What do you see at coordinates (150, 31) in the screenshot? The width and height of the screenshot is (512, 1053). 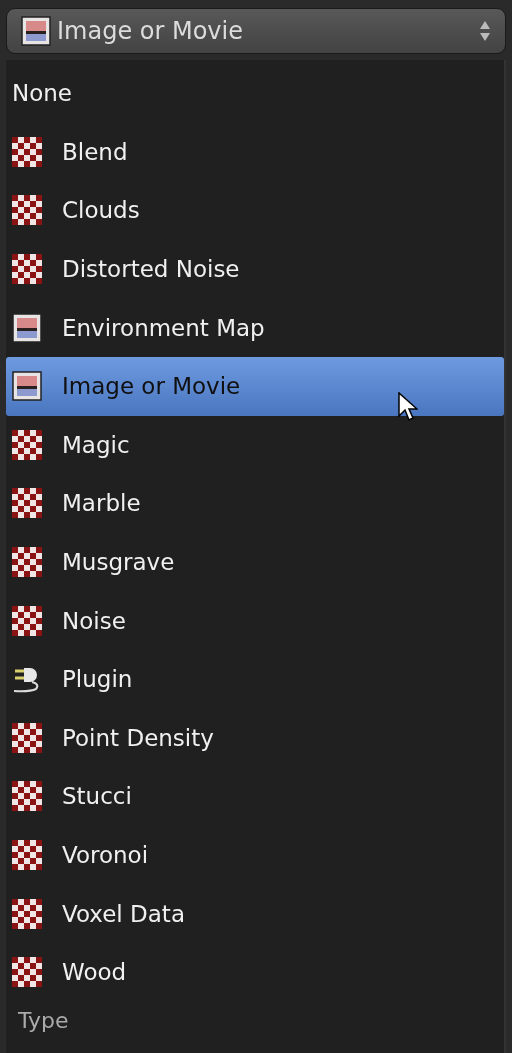 I see `dropdown-value: Image or Movie` at bounding box center [150, 31].